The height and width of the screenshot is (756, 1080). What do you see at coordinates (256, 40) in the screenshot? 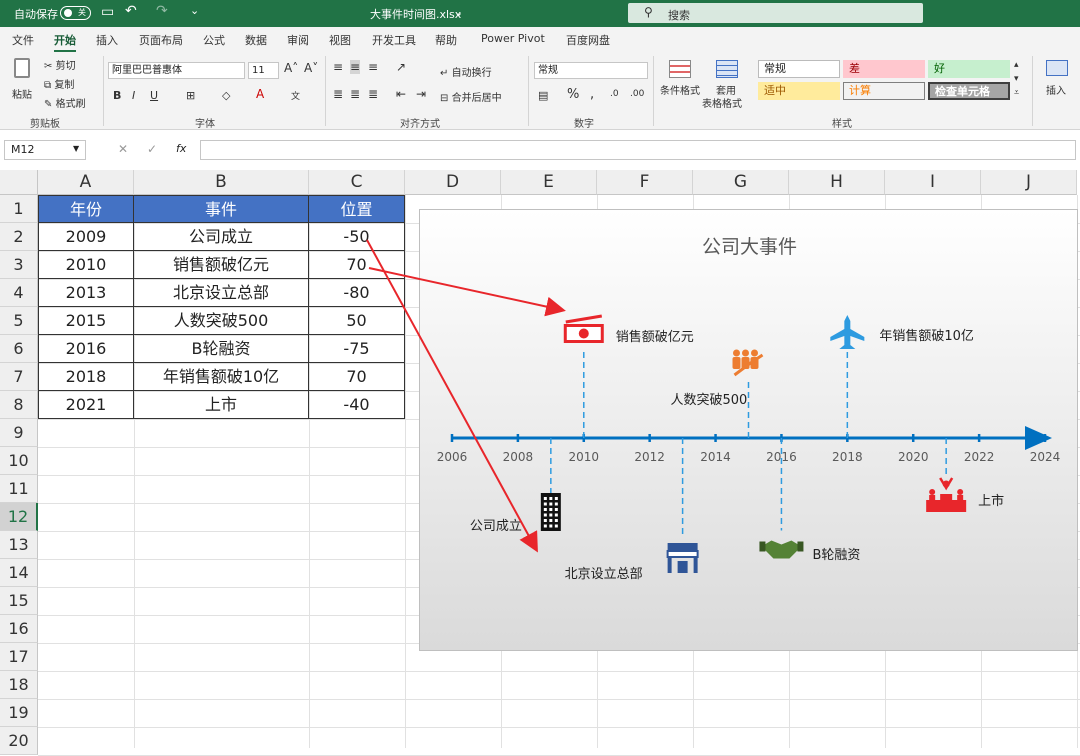
I see `tab-data: 数据` at bounding box center [256, 40].